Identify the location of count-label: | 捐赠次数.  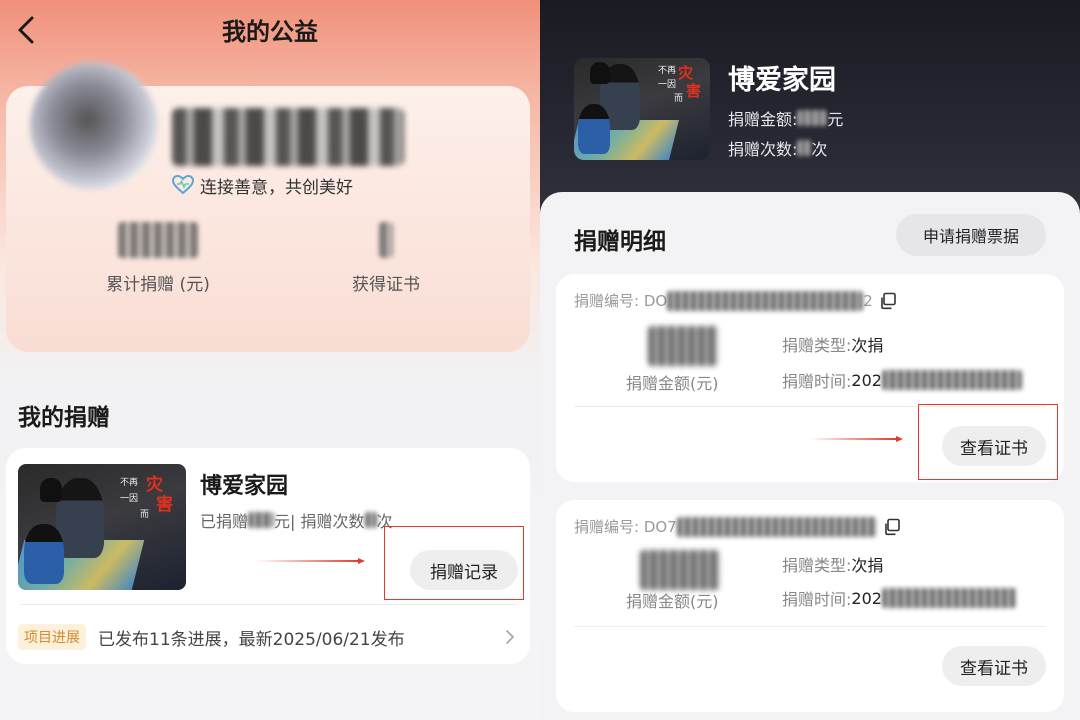
(327, 521).